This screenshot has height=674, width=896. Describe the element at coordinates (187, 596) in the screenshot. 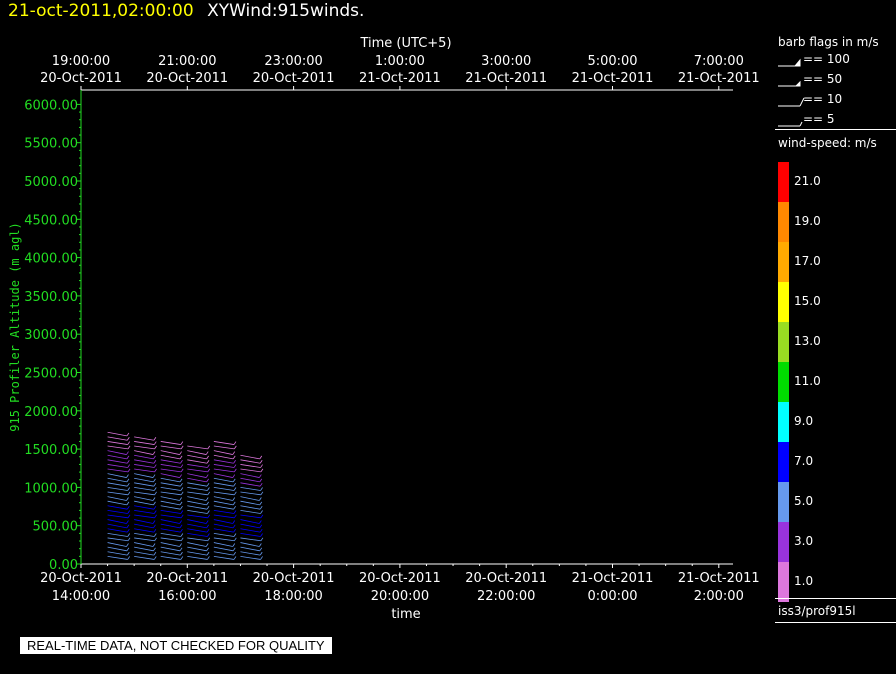

I see `x-tick-time: 16:00:00` at that location.